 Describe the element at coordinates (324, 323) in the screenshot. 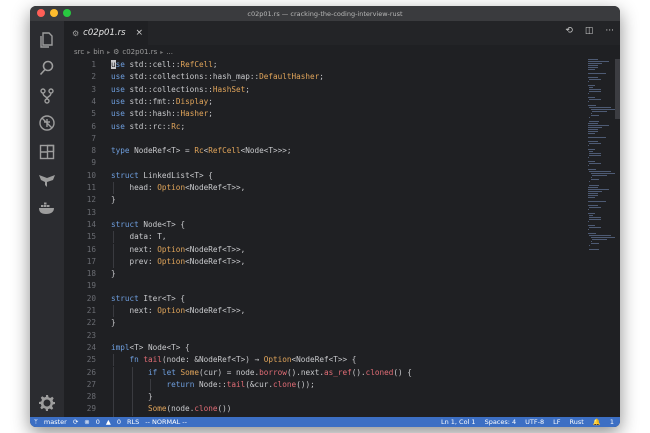

I see `code-line: 22}` at that location.